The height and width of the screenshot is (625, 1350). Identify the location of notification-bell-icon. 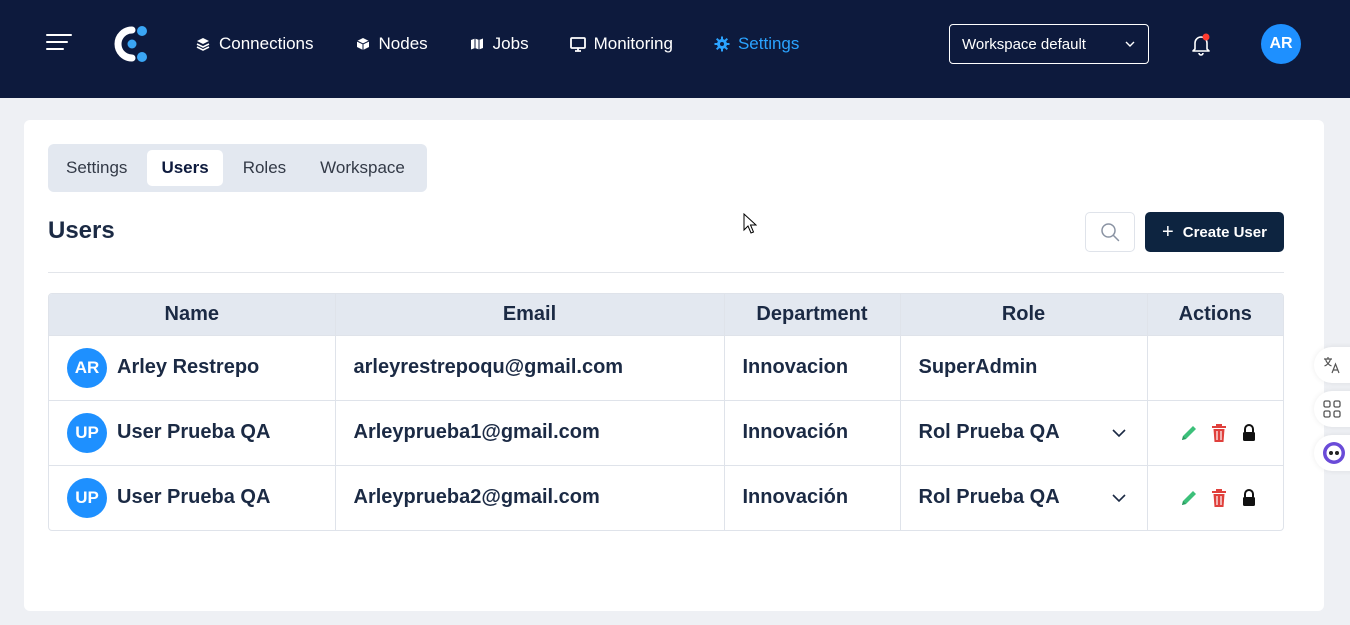
(1201, 44).